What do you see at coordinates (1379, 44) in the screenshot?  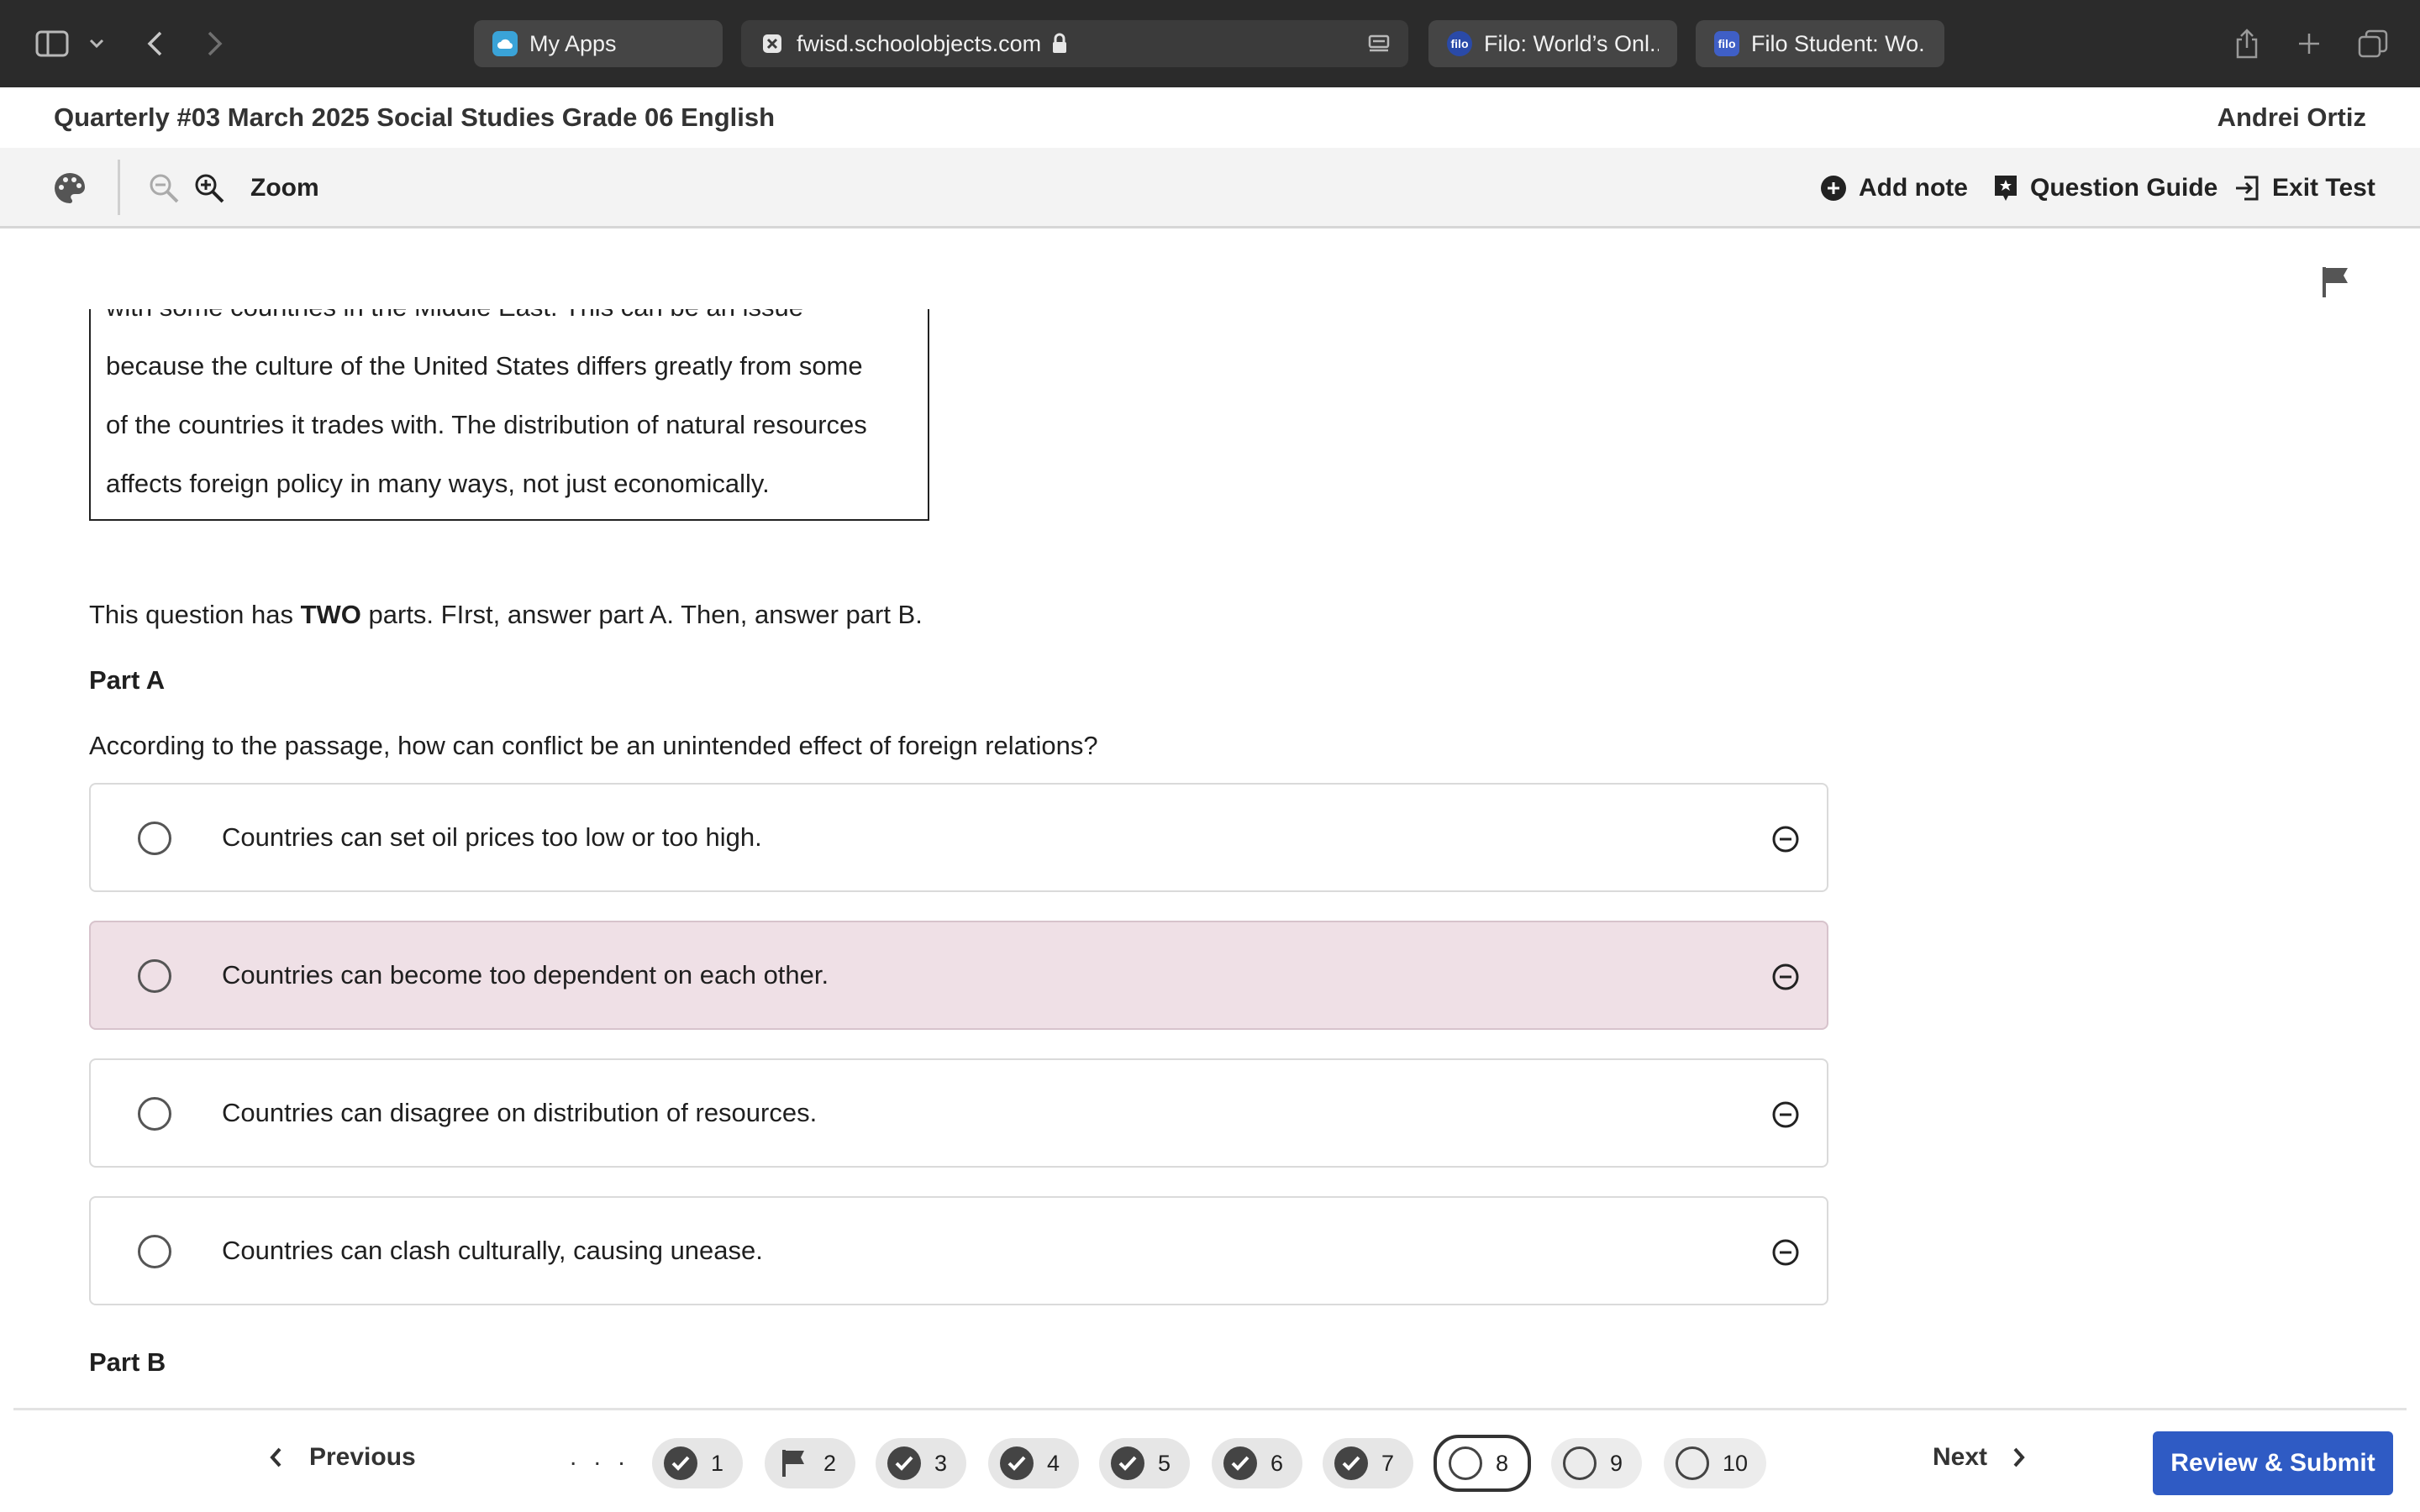 I see `reader-view-icon` at bounding box center [1379, 44].